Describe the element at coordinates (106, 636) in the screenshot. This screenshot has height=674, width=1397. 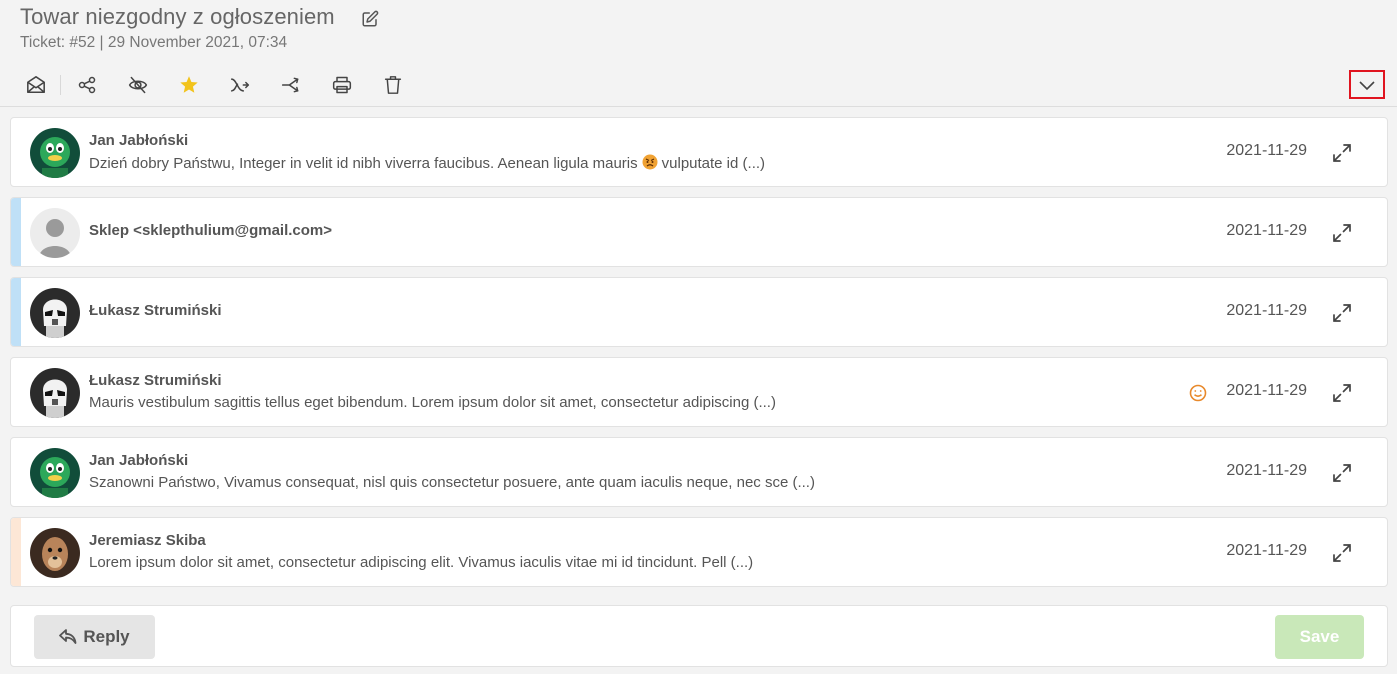
I see `reply-label: Reply` at that location.